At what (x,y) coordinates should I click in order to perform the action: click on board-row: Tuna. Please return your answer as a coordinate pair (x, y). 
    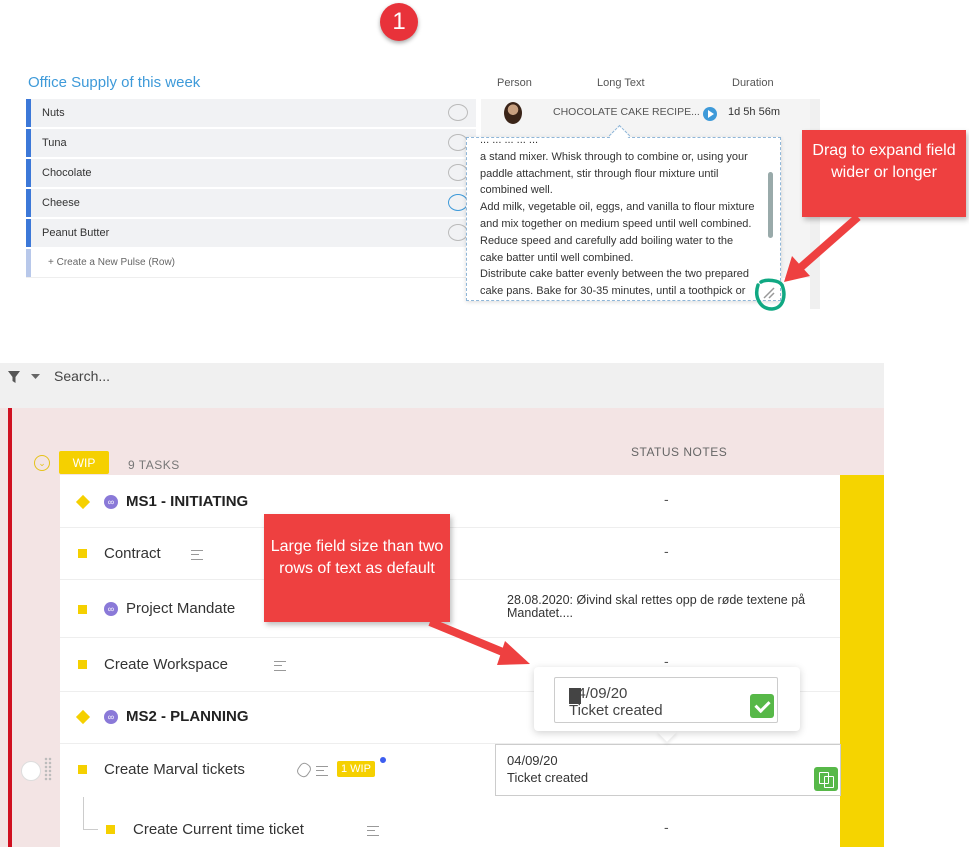
    Looking at the image, I should click on (251, 143).